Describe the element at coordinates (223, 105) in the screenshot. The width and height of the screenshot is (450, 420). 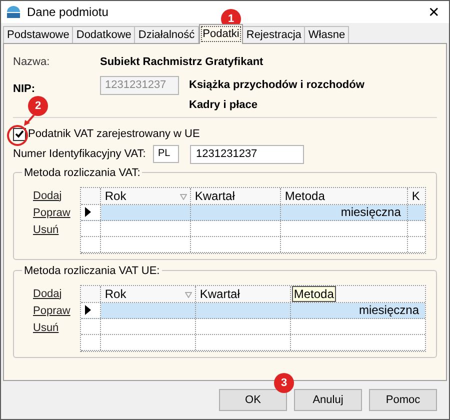
I see `module-label: Kadry i płace` at that location.